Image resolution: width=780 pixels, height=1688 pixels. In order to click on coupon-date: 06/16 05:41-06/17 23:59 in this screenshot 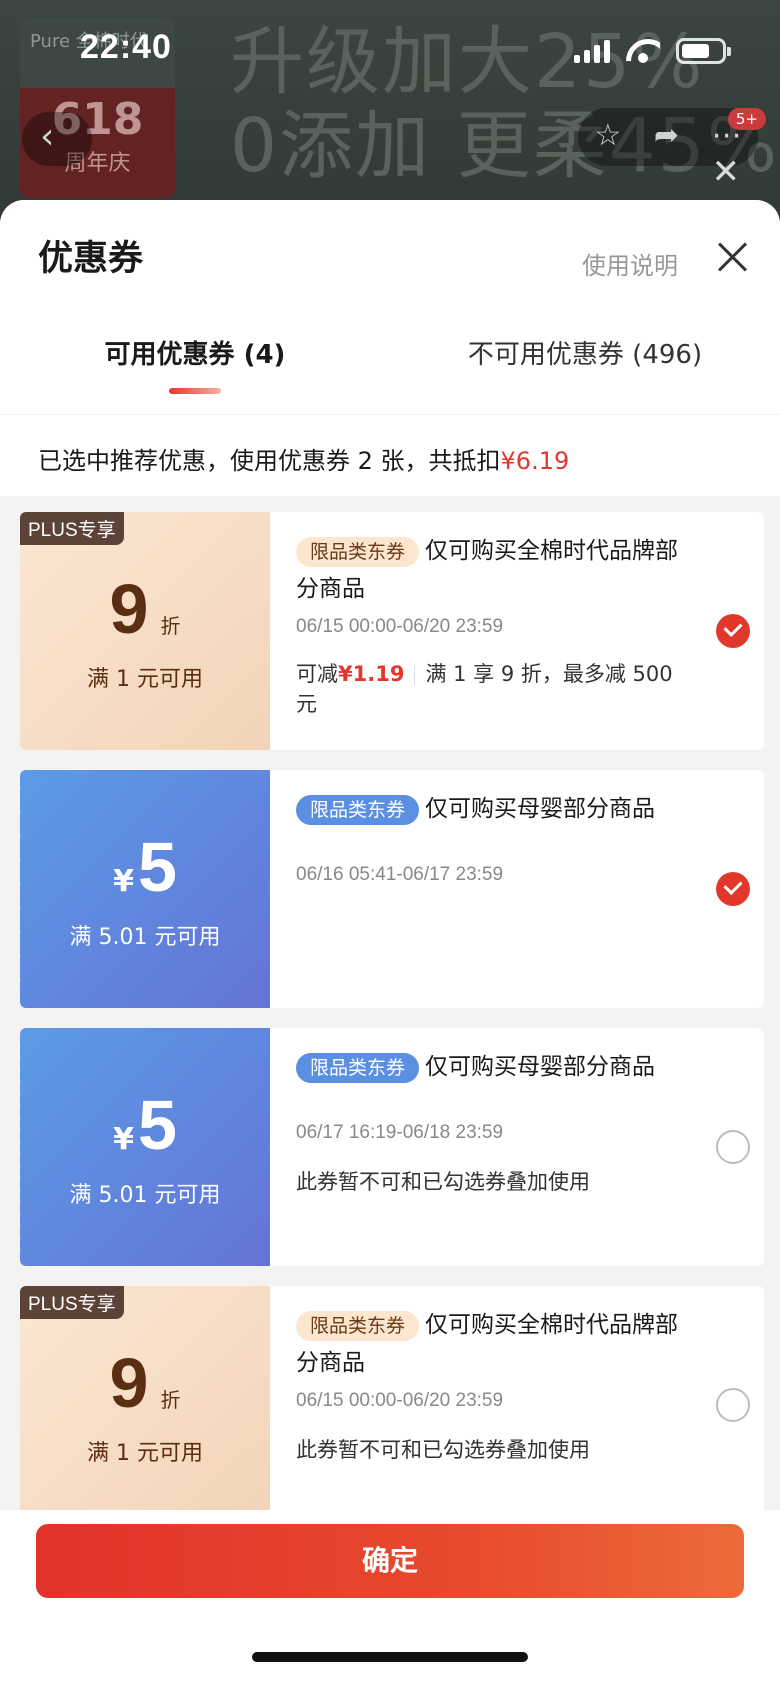, I will do `click(400, 874)`.